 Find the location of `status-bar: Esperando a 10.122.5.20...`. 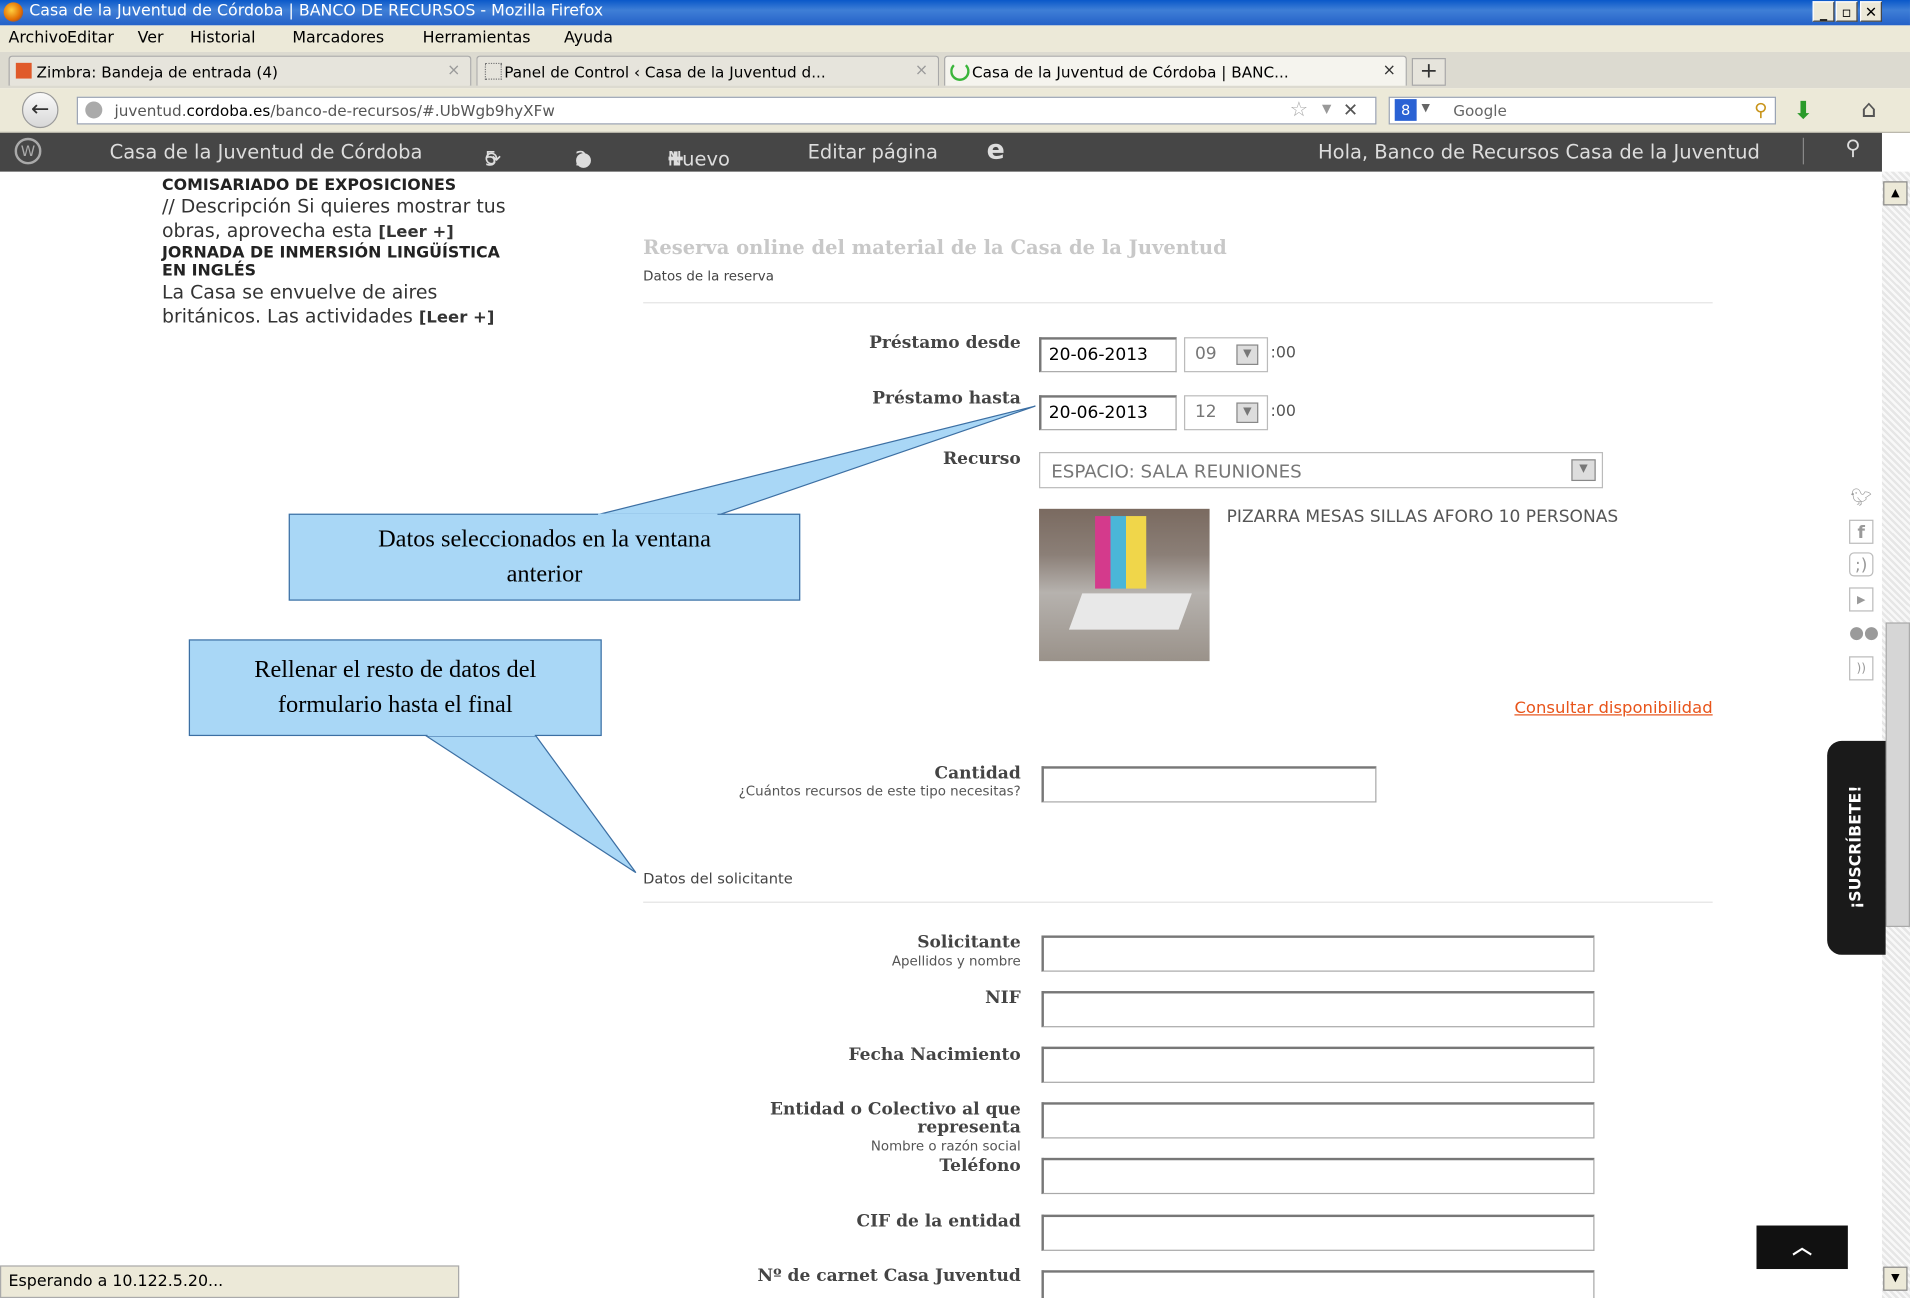

status-bar: Esperando a 10.122.5.20... is located at coordinates (230, 1281).